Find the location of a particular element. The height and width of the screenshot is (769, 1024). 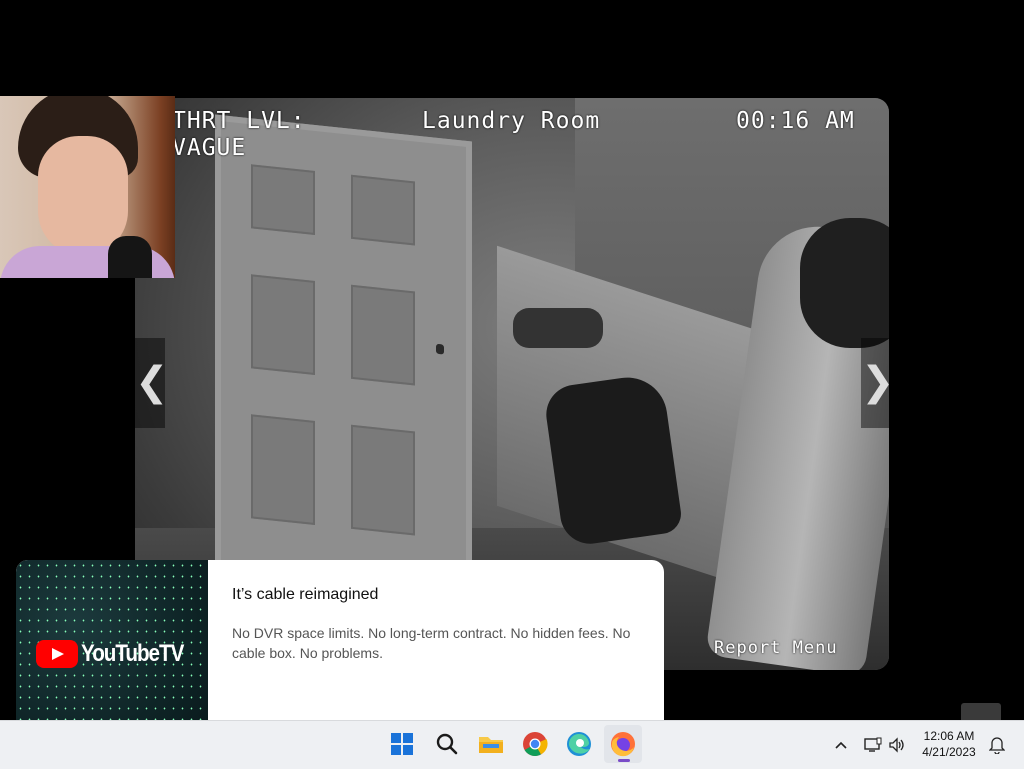

start-button is located at coordinates (402, 744).